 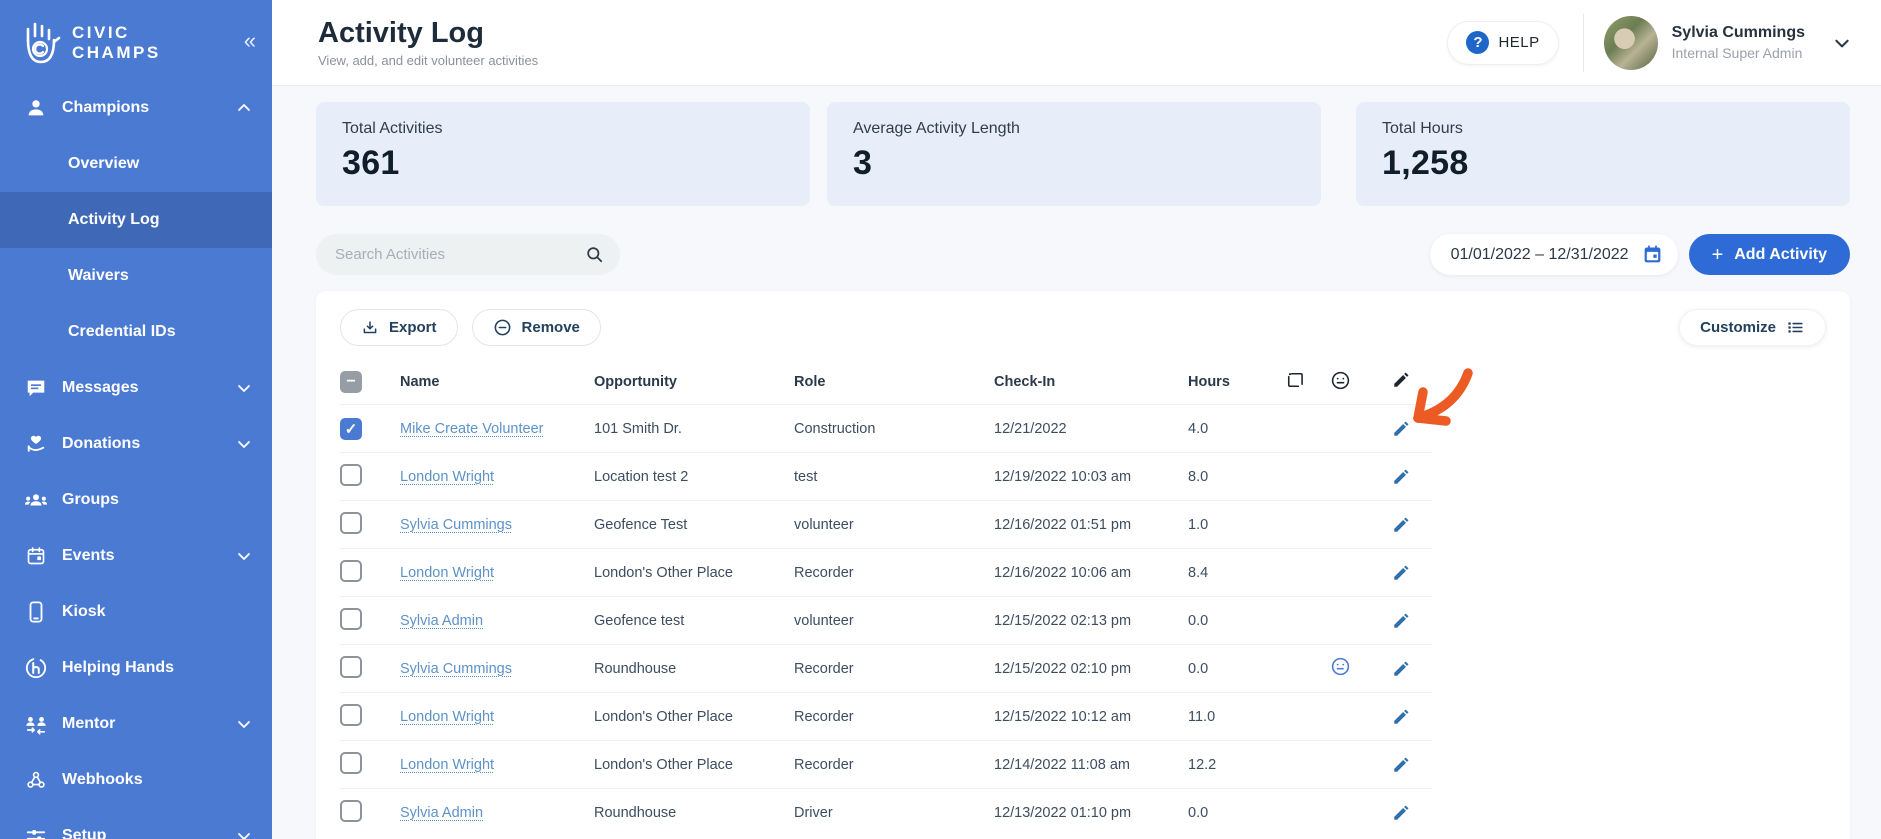 I want to click on search-box, so click(x=468, y=254).